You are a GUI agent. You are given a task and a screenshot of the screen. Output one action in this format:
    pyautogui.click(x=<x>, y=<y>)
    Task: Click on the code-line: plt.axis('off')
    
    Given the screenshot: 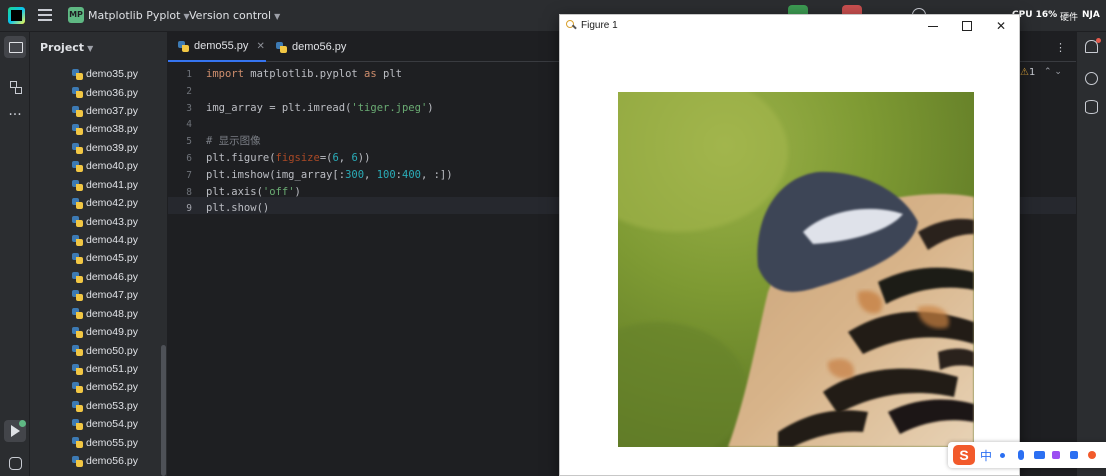 What is the action you would take?
    pyautogui.click(x=253, y=191)
    